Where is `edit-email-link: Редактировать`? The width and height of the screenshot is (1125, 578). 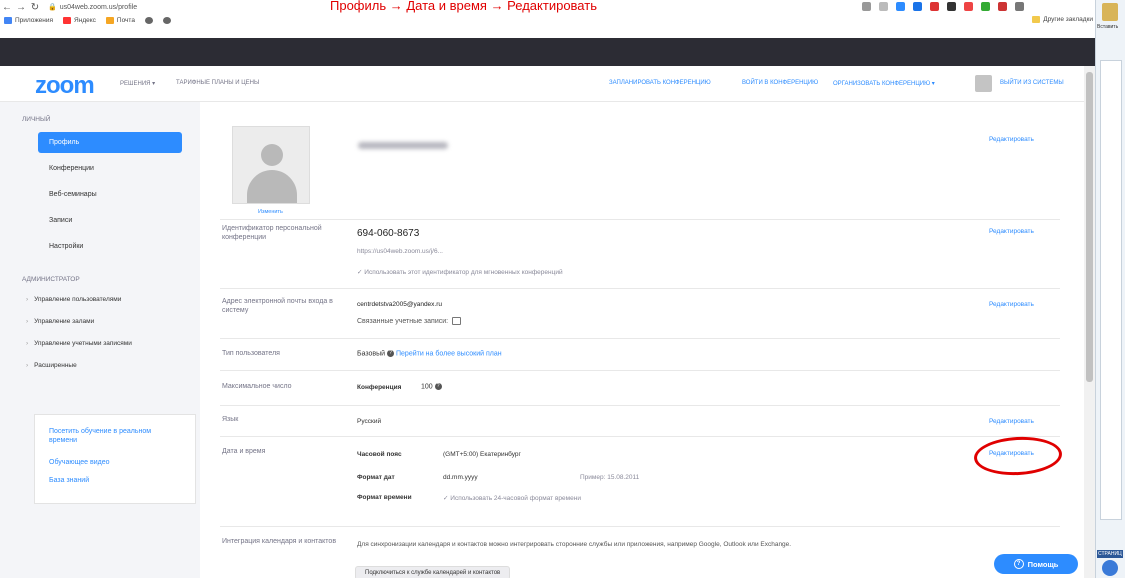 edit-email-link: Редактировать is located at coordinates (1011, 304).